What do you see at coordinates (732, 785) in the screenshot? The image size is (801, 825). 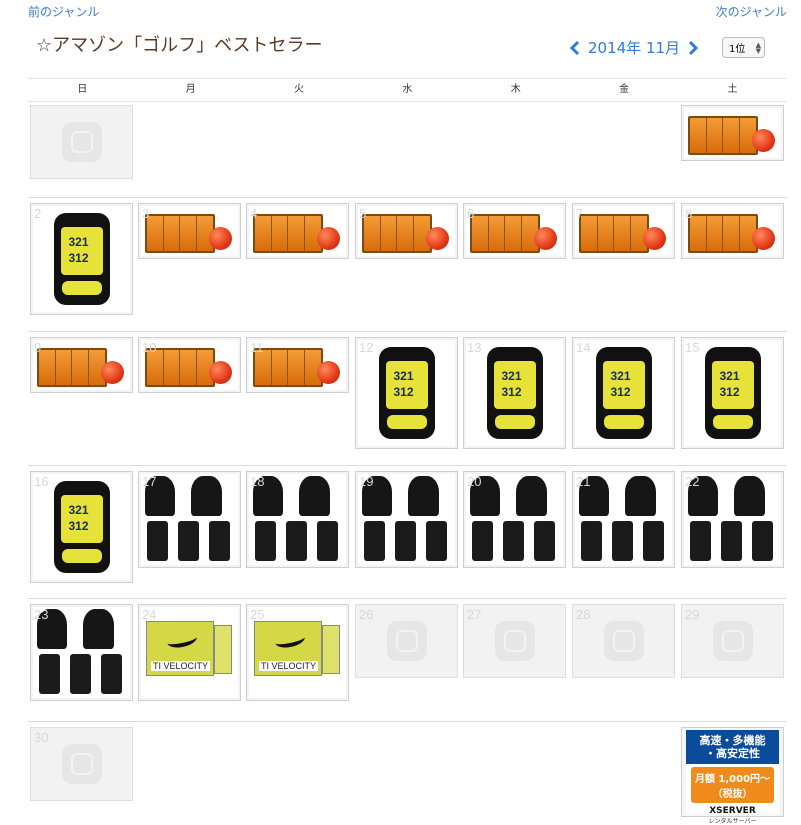 I see `ad-price: 月額 1,000円～（税抜）` at bounding box center [732, 785].